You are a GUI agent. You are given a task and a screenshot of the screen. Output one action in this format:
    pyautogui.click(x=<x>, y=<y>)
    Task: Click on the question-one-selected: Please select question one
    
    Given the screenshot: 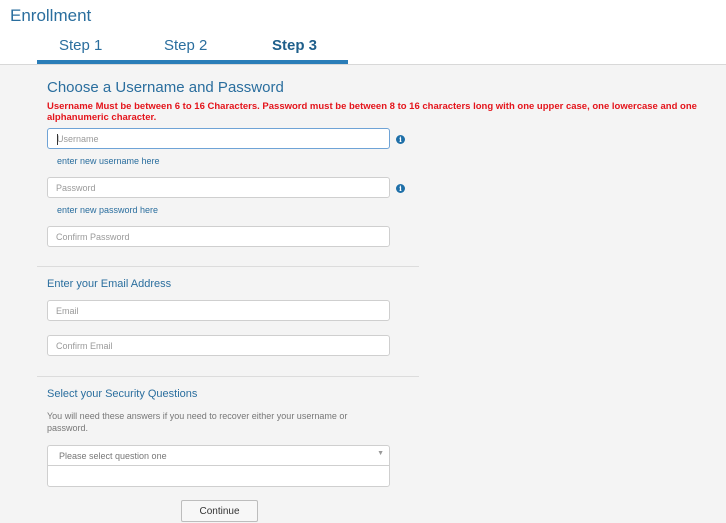 What is the action you would take?
    pyautogui.click(x=113, y=456)
    